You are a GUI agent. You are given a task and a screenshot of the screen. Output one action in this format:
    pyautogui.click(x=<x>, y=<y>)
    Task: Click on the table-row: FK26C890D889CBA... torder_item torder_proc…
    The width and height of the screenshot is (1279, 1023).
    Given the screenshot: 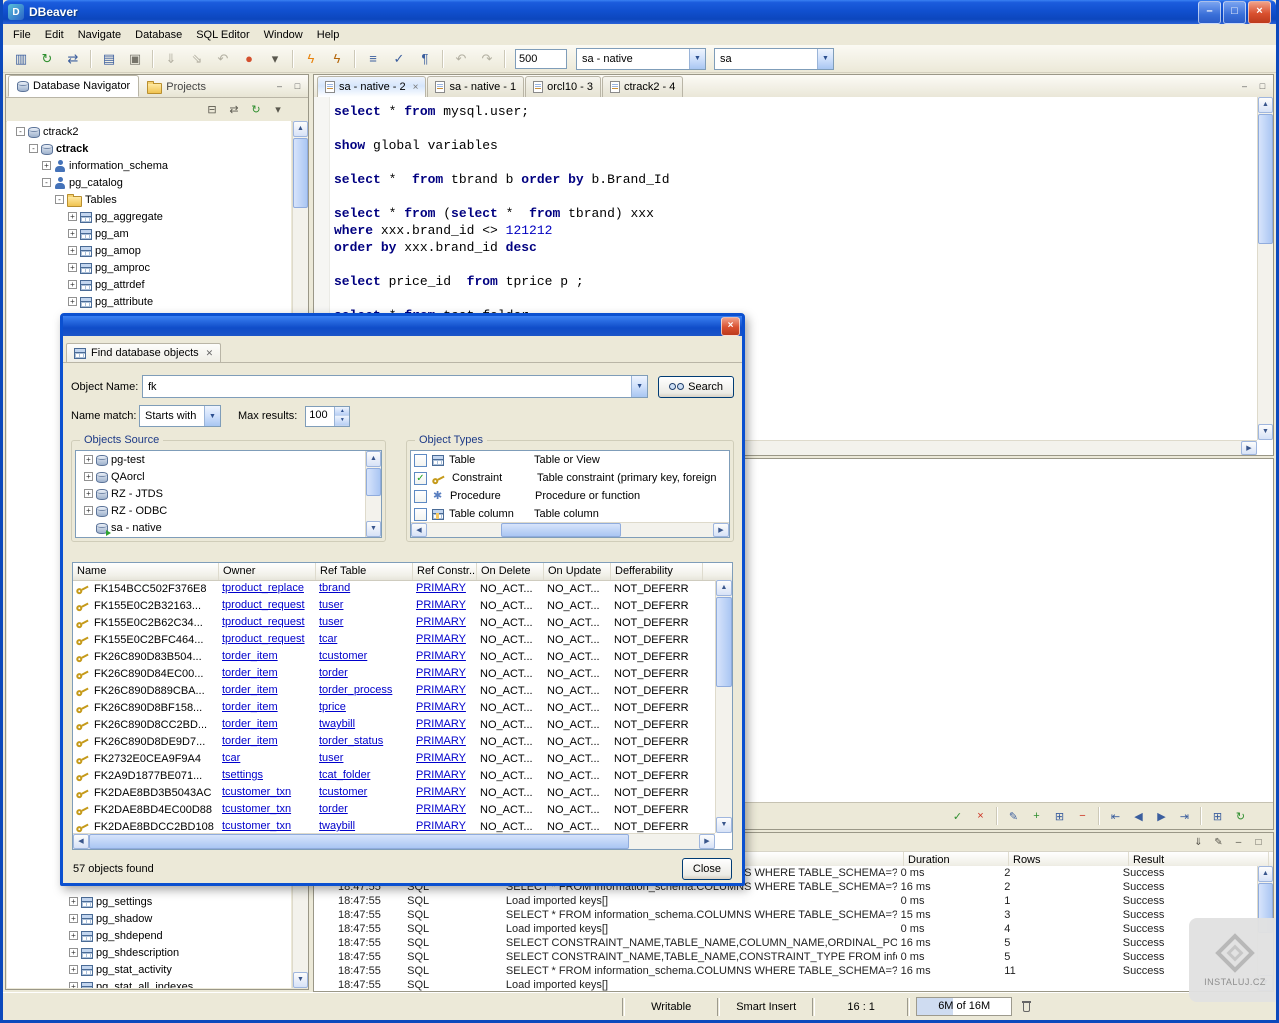 What is the action you would take?
    pyautogui.click(x=394, y=690)
    